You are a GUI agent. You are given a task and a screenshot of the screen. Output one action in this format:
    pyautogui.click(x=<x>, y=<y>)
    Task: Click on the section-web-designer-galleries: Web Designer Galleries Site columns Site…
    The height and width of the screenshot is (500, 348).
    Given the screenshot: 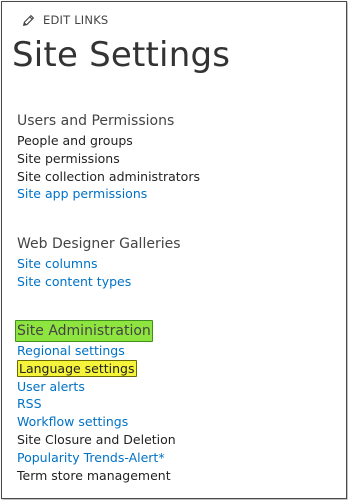 What is the action you would take?
    pyautogui.click(x=99, y=263)
    